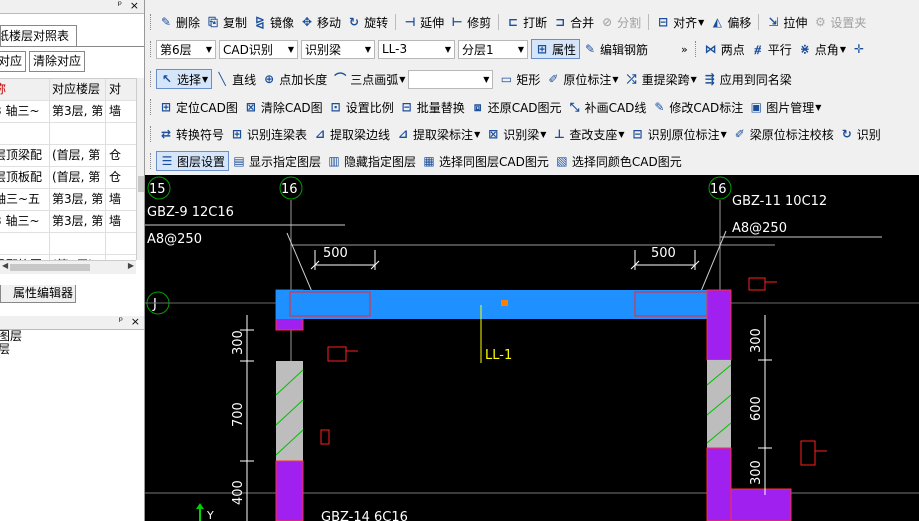 This screenshot has width=919, height=521. I want to click on toolbar-button-row6-4: ▧ 选择同颜色CAD图元, so click(618, 161).